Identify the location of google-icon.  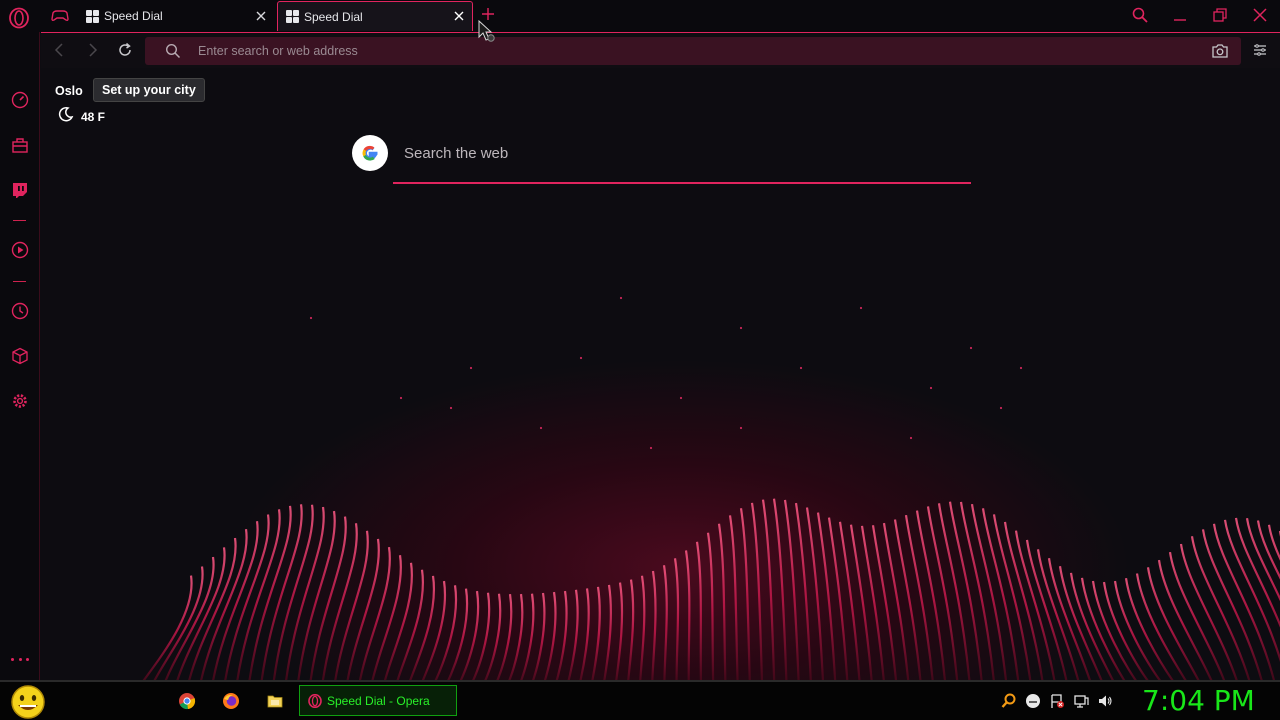
(370, 153).